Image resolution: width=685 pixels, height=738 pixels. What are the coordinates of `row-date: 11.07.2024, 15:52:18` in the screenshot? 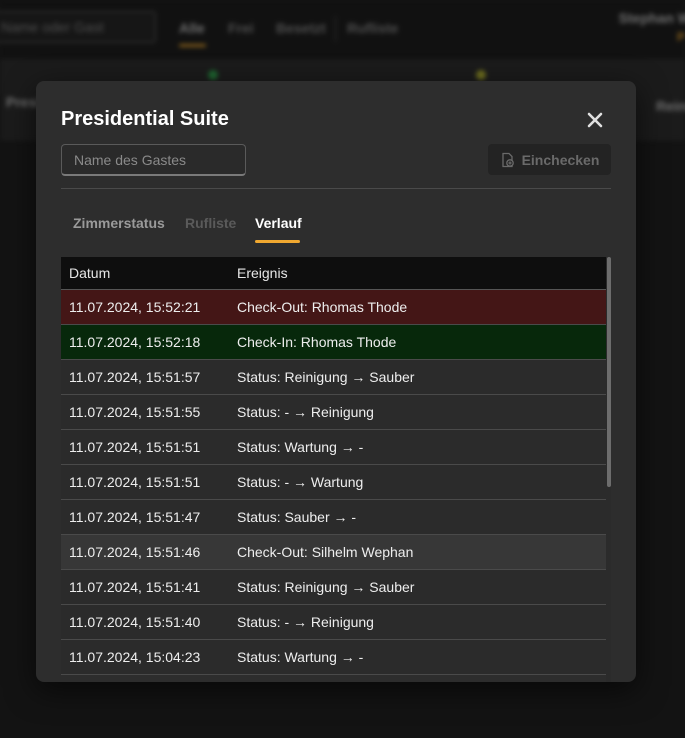 It's located at (135, 342).